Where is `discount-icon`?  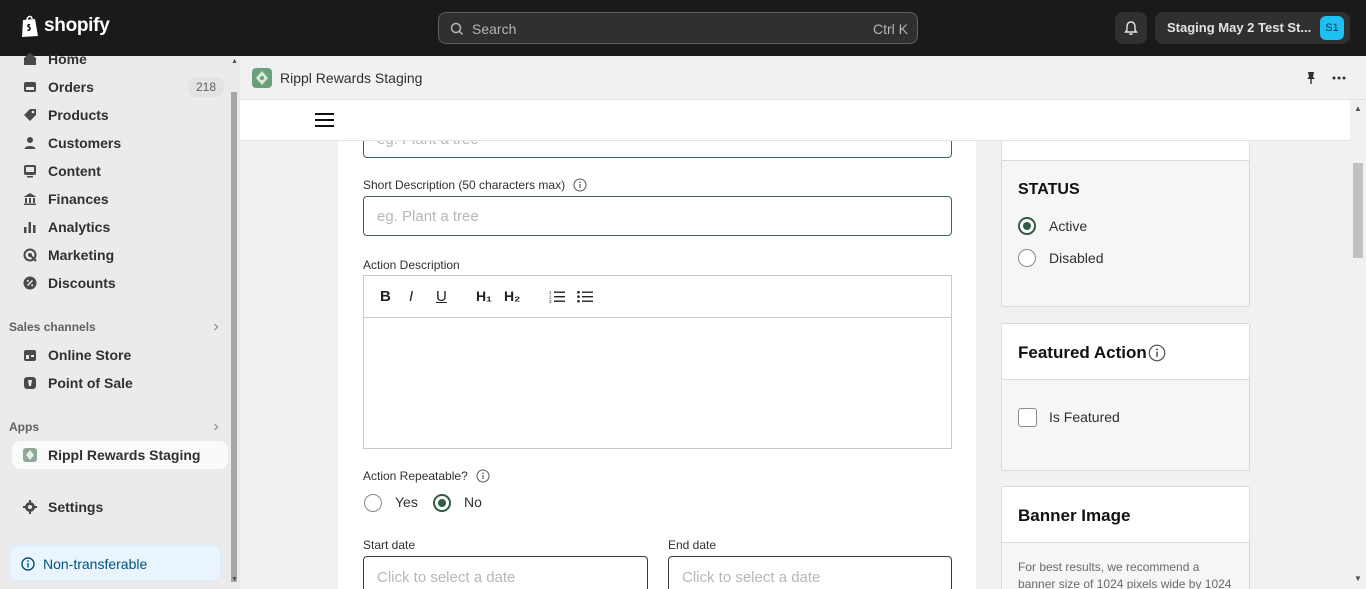 discount-icon is located at coordinates (30, 283).